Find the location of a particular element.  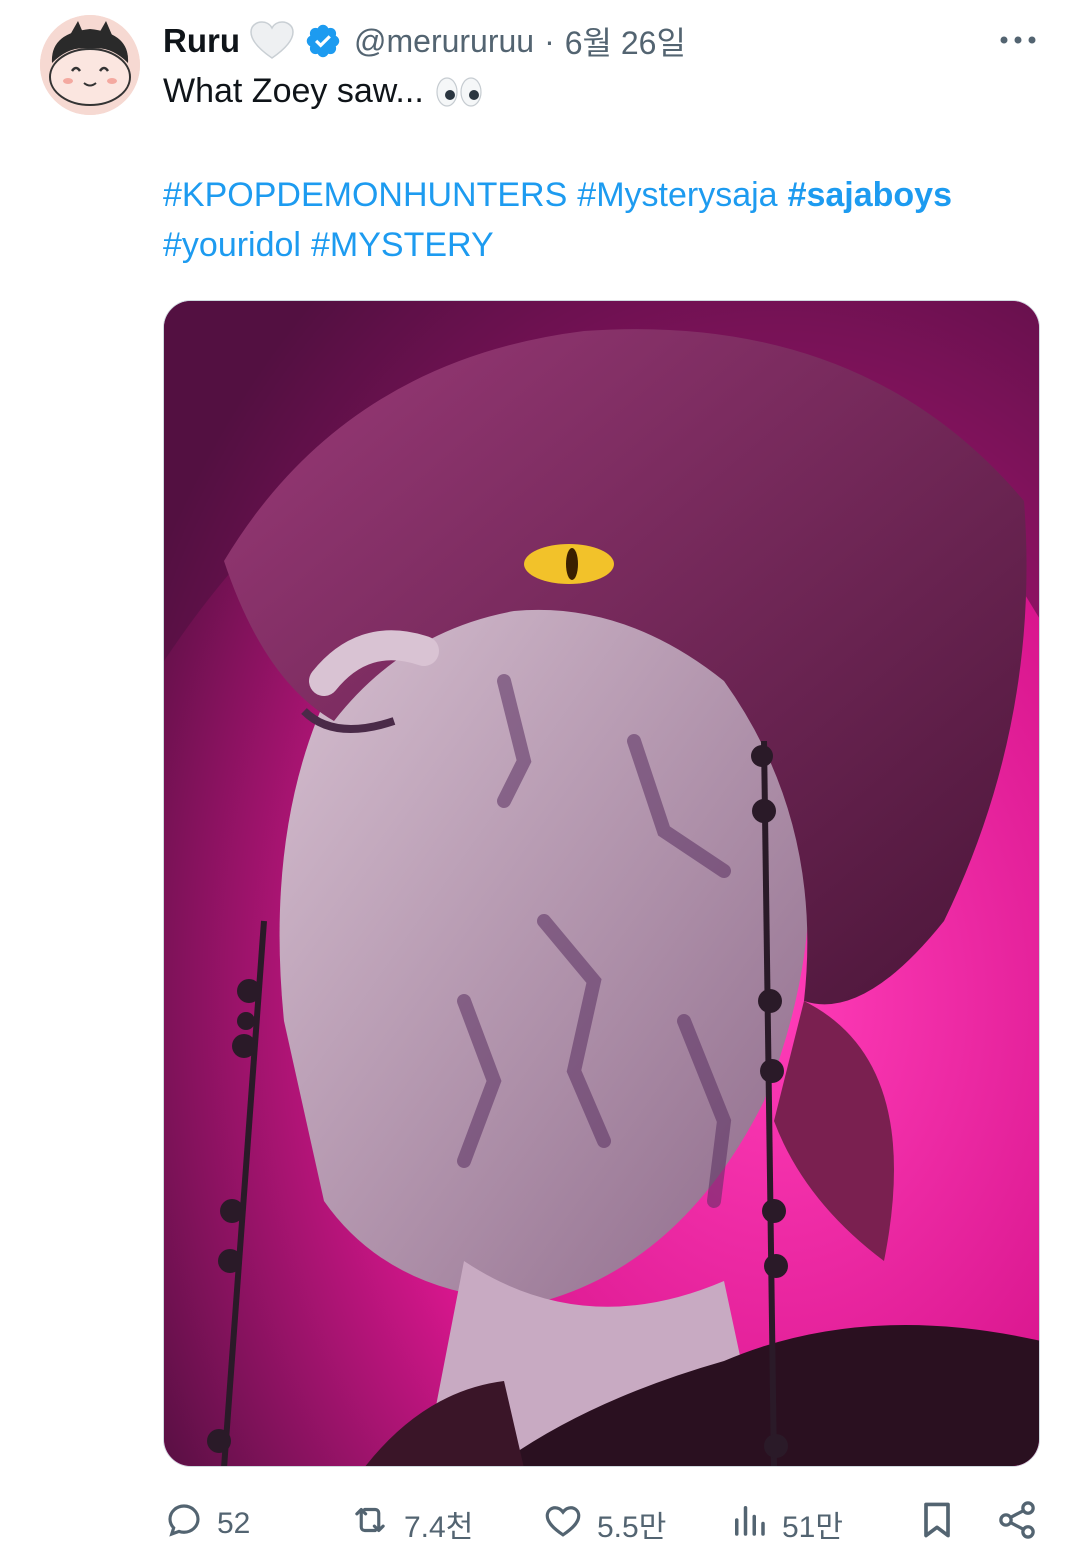

hashtag-link: #MYSTERY is located at coordinates (402, 245).